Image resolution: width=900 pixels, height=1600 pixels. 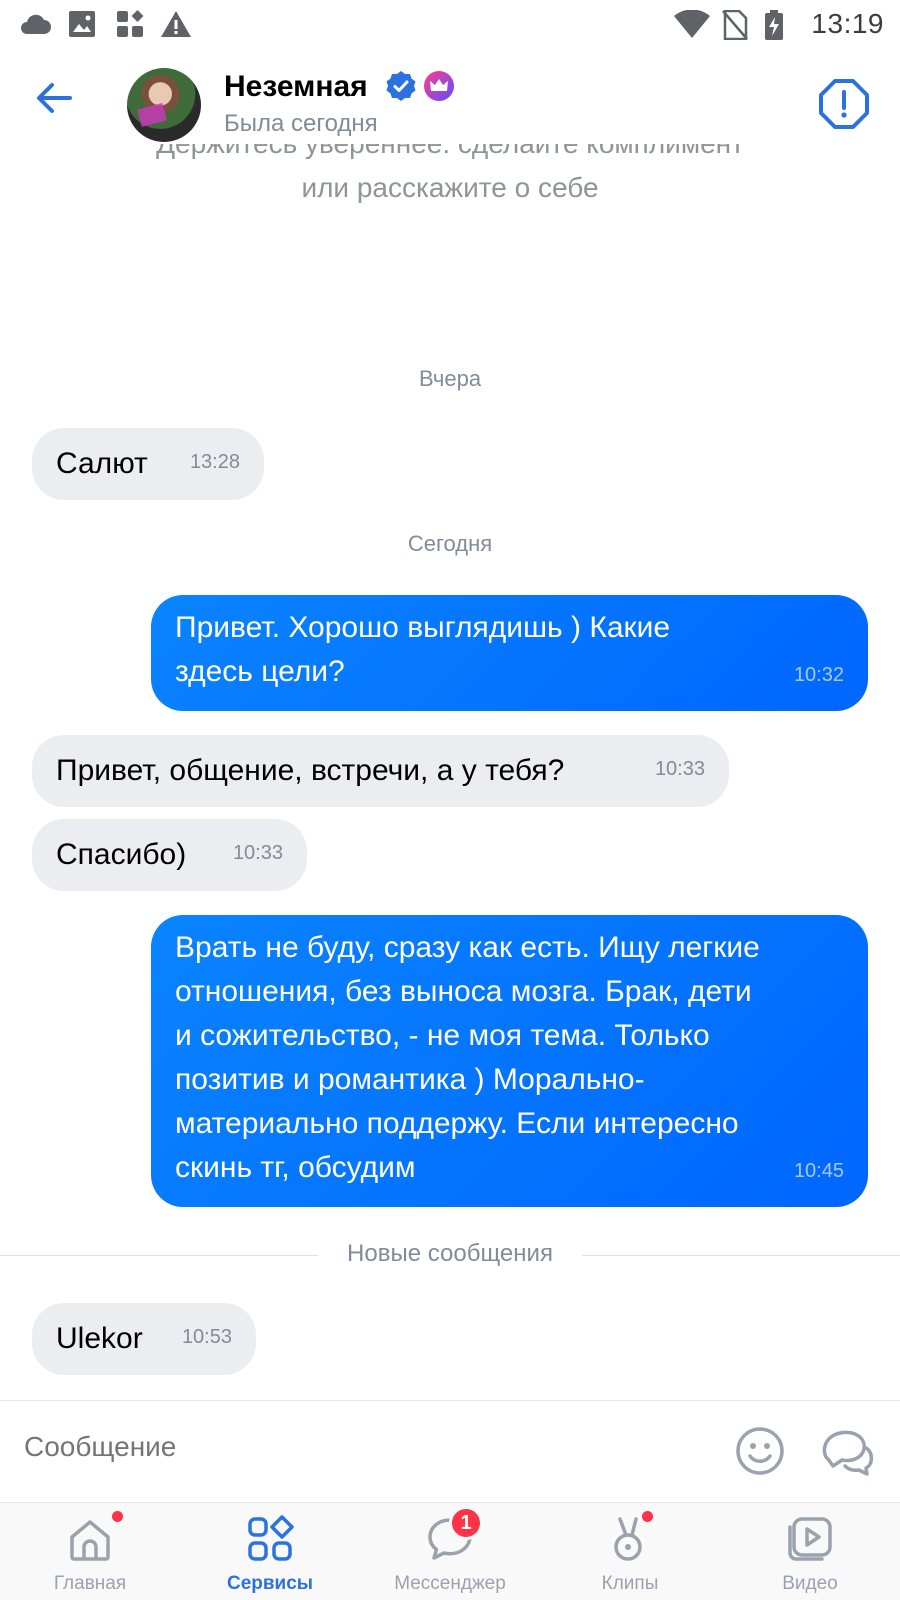 I want to click on message-text-line: позитив и романтика ) Морально-, so click(x=410, y=1079).